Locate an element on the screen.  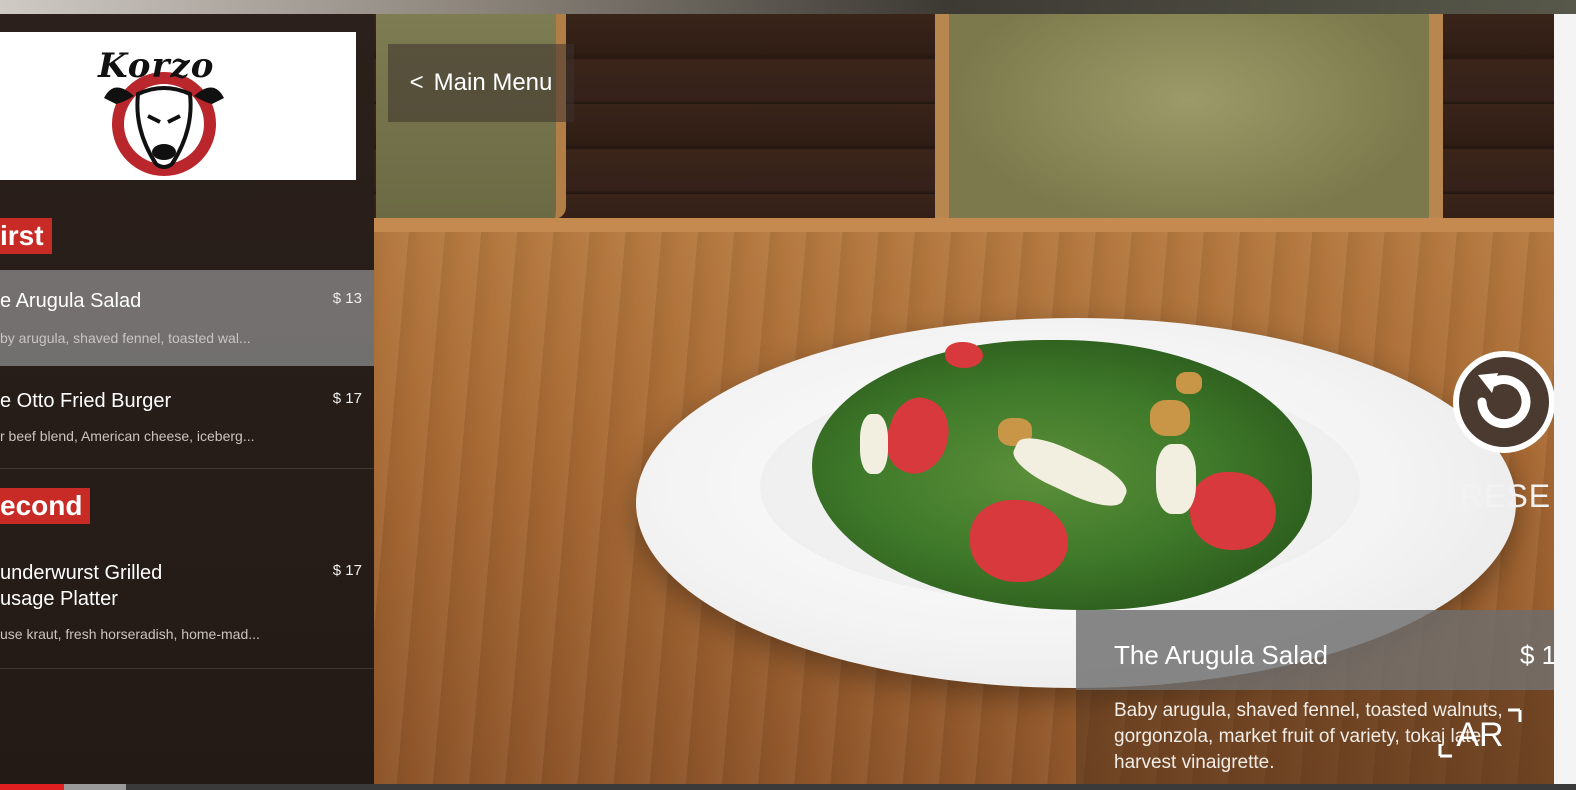
item-name: e Arugula Salad is located at coordinates (71, 301).